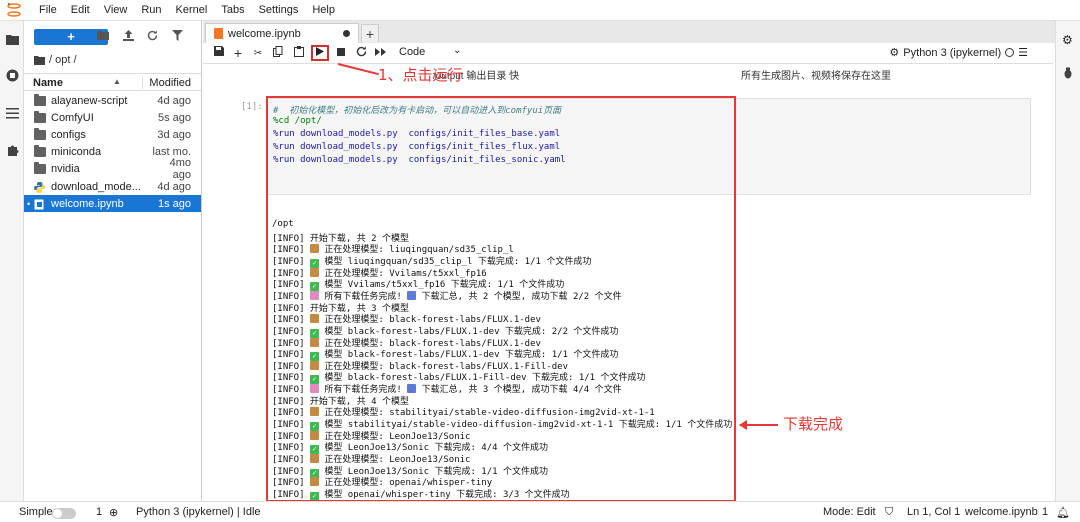  Describe the element at coordinates (1068, 74) in the screenshot. I see `debugger-icon` at that location.